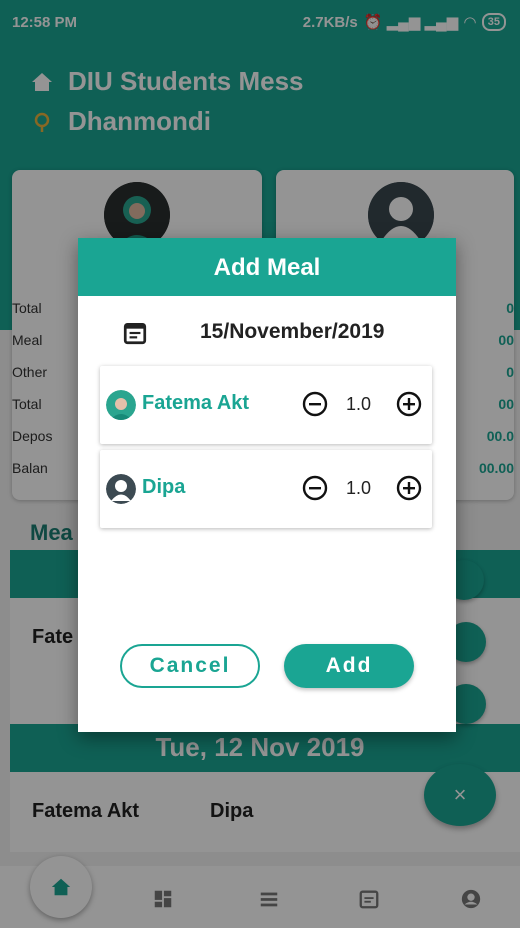 Image resolution: width=520 pixels, height=928 pixels. I want to click on date-picker-row: 15/November/2019, so click(267, 333).